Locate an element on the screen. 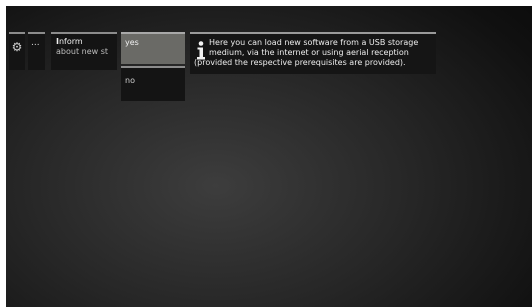  setting-inform-tile: Inform about new st is located at coordinates (84, 51).